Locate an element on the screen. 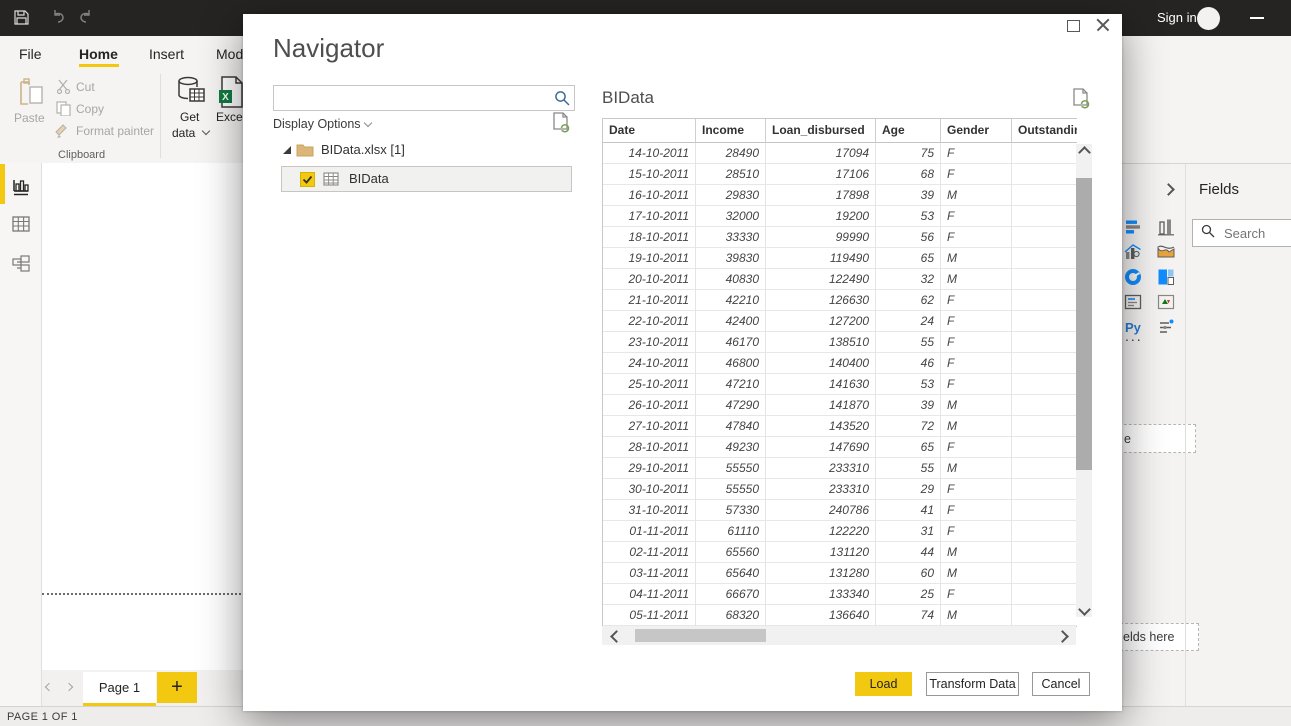  load-button-label: Load is located at coordinates (883, 684).